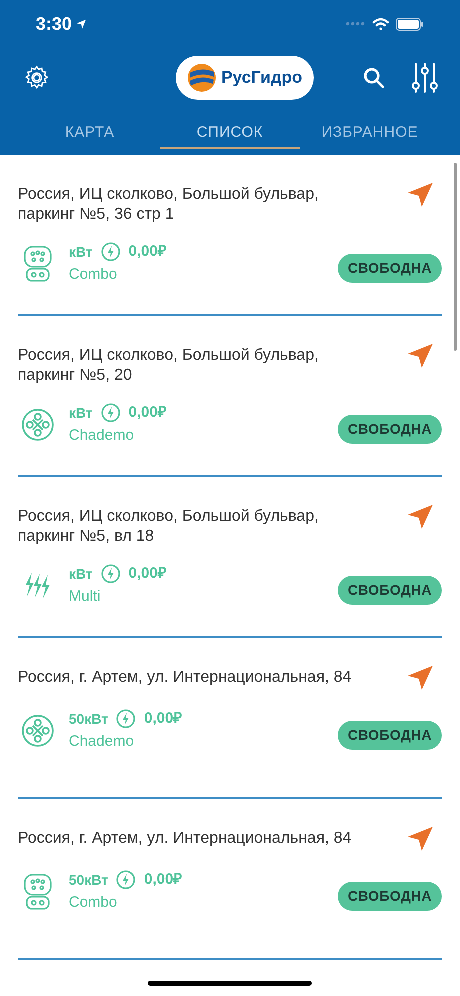  Describe the element at coordinates (38, 585) in the screenshot. I see `lightning-bolts-icon` at that location.